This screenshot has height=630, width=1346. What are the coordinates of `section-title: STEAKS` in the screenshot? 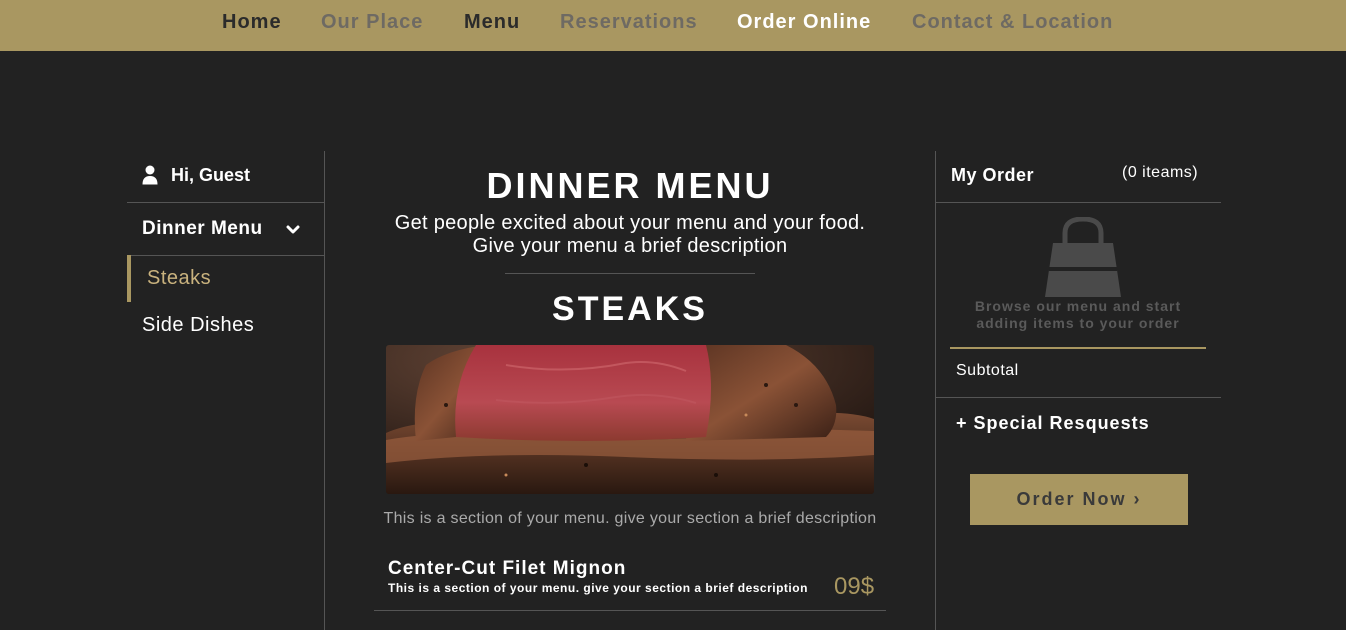 It's located at (630, 309).